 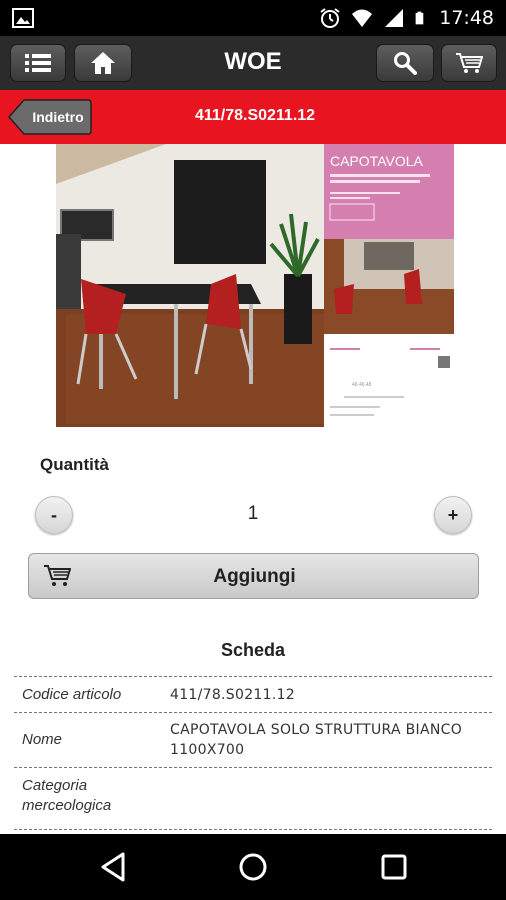 What do you see at coordinates (67, 795) in the screenshot?
I see `spec-key: Categoria merceologica` at bounding box center [67, 795].